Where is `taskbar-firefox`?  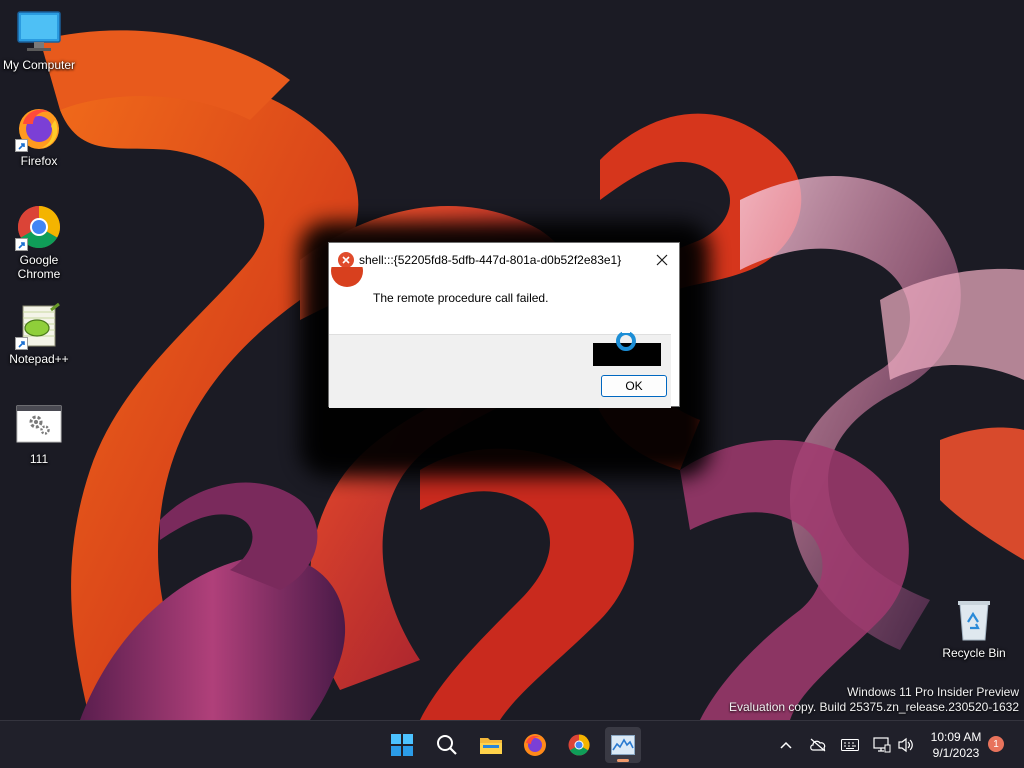 taskbar-firefox is located at coordinates (535, 745).